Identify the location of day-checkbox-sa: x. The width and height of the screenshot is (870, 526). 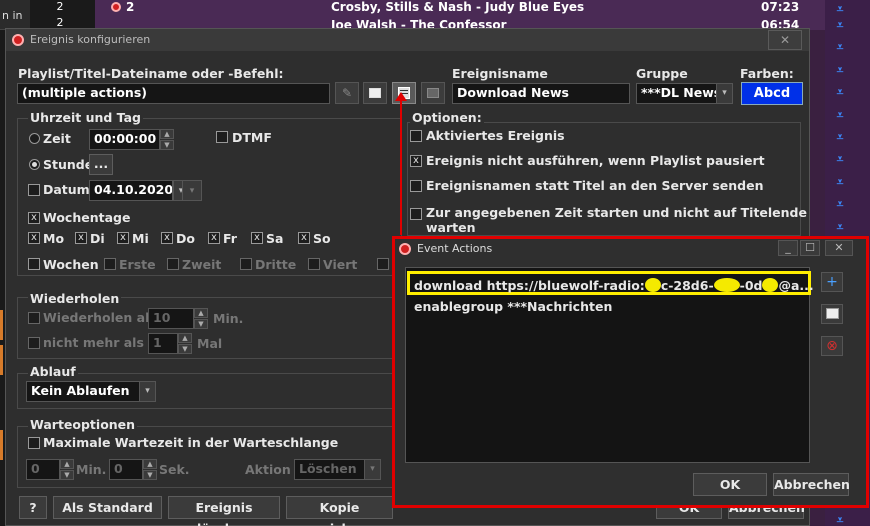
(257, 238).